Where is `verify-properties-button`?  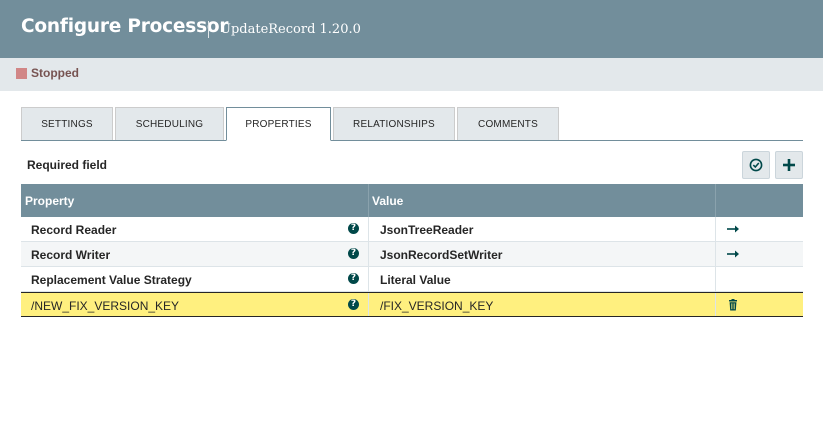 verify-properties-button is located at coordinates (756, 165).